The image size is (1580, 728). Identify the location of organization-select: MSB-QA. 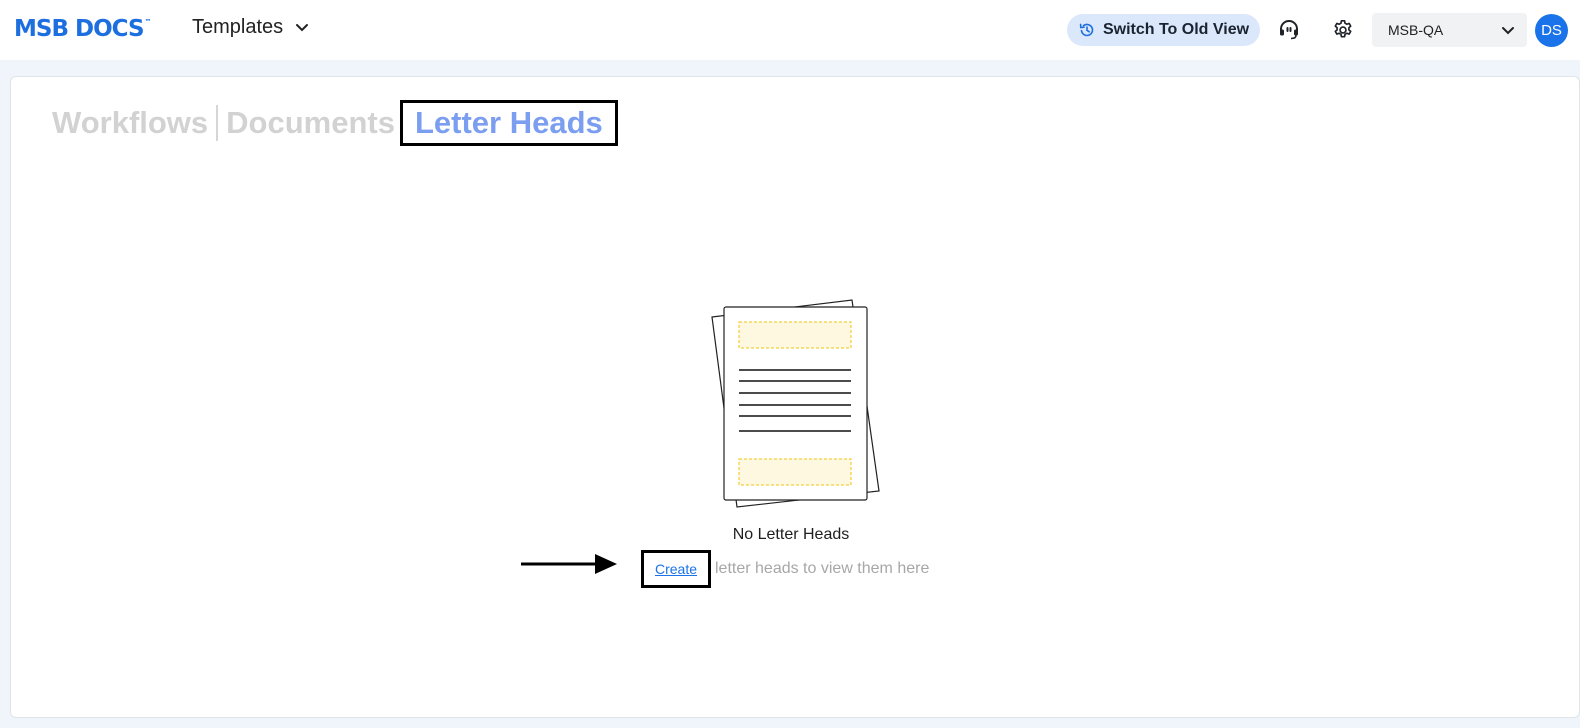
(1449, 30).